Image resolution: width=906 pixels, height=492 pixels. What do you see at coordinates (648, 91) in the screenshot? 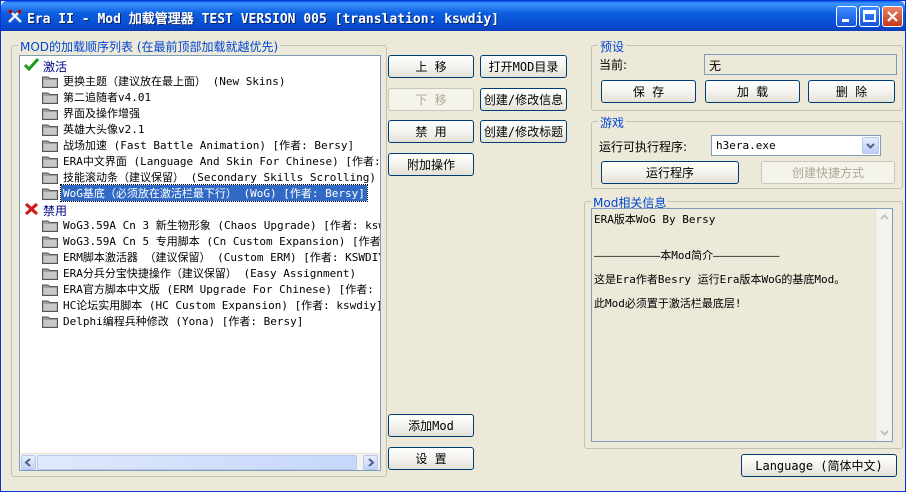
I see `save-preset-button: 保 存` at bounding box center [648, 91].